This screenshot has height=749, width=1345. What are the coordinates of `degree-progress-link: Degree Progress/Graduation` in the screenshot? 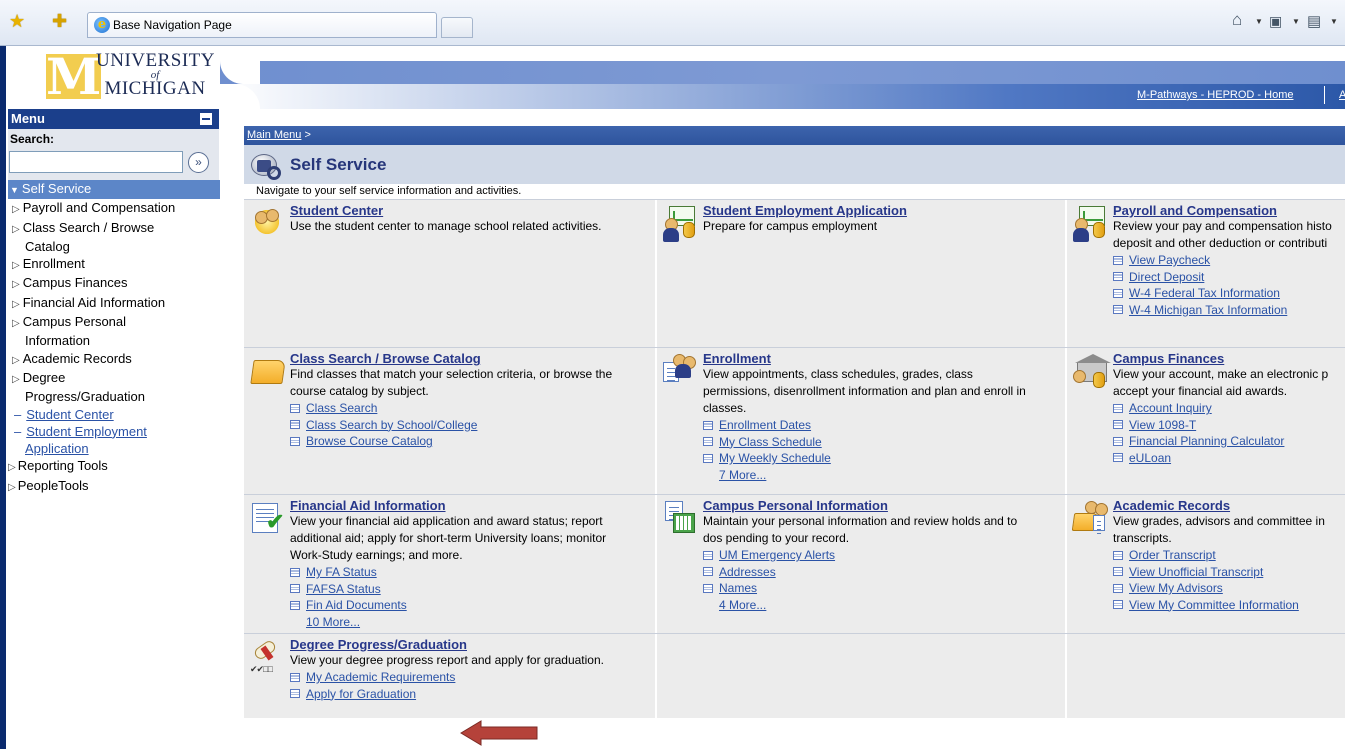 It's located at (471, 644).